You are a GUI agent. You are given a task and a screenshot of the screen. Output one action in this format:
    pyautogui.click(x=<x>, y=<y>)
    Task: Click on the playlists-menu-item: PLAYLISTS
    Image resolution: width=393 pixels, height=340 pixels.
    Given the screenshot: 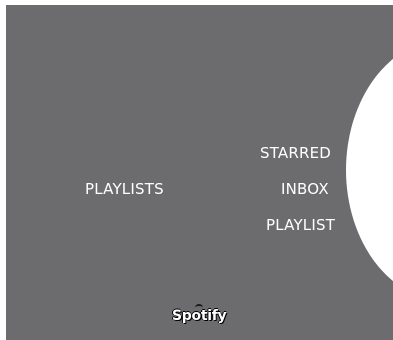 What is the action you would take?
    pyautogui.click(x=124, y=189)
    